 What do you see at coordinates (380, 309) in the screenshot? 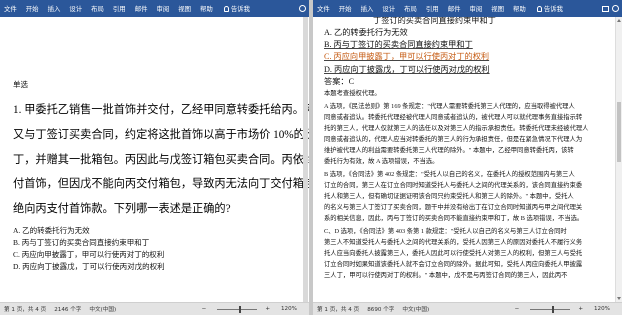
I see `word-count: 8690 个字` at bounding box center [380, 309].